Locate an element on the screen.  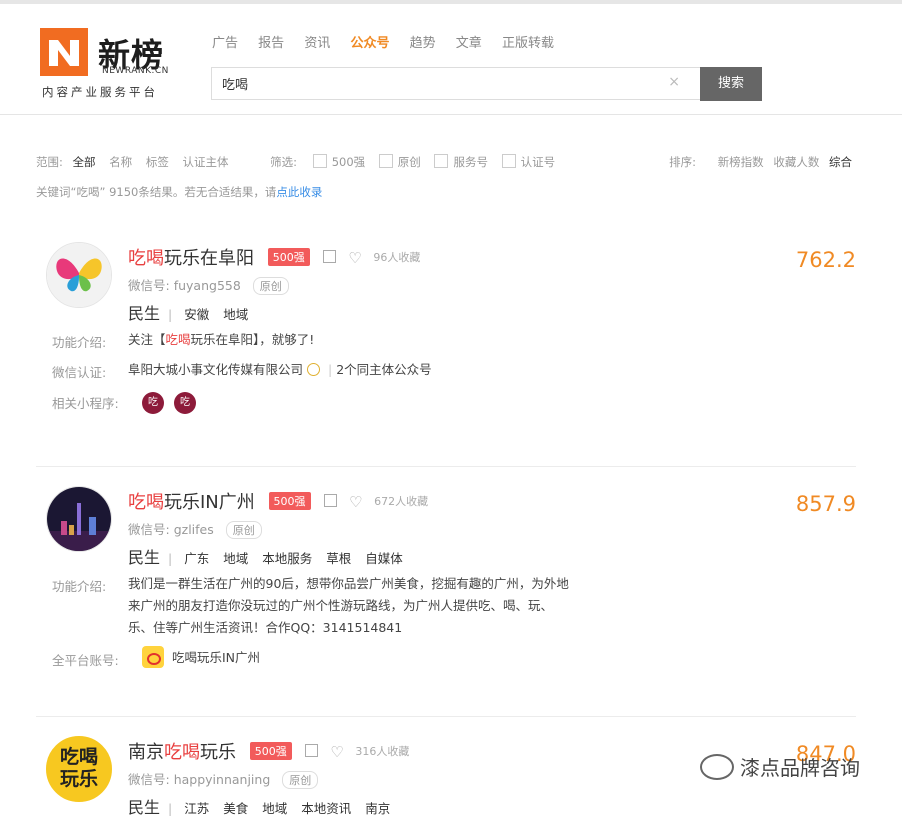
scope-tag: 标签 is located at coordinates (157, 162).